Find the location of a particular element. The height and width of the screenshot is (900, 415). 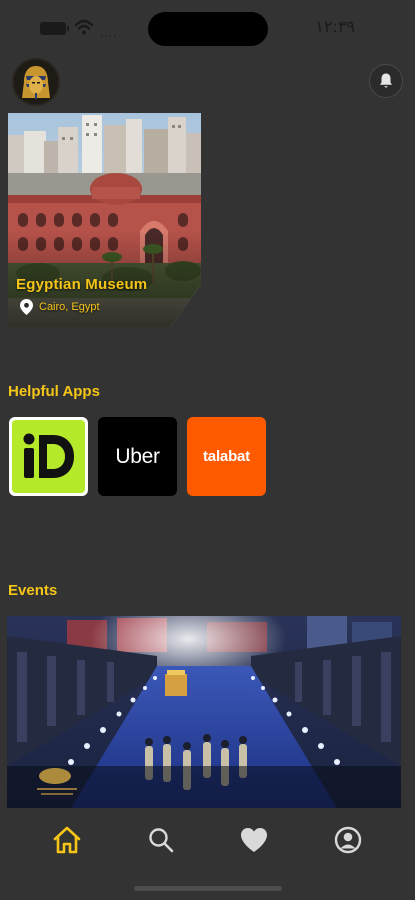

home-indicator is located at coordinates (208, 888).